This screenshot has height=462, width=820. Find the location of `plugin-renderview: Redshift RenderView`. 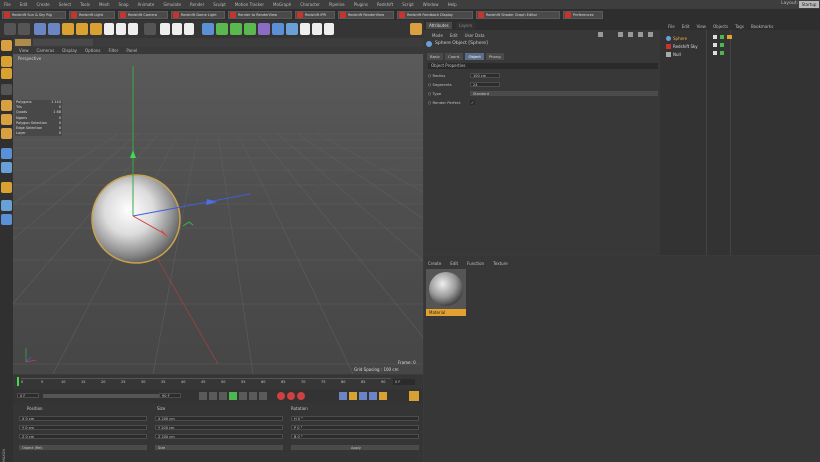

plugin-renderview: Redshift RenderView is located at coordinates (366, 14).